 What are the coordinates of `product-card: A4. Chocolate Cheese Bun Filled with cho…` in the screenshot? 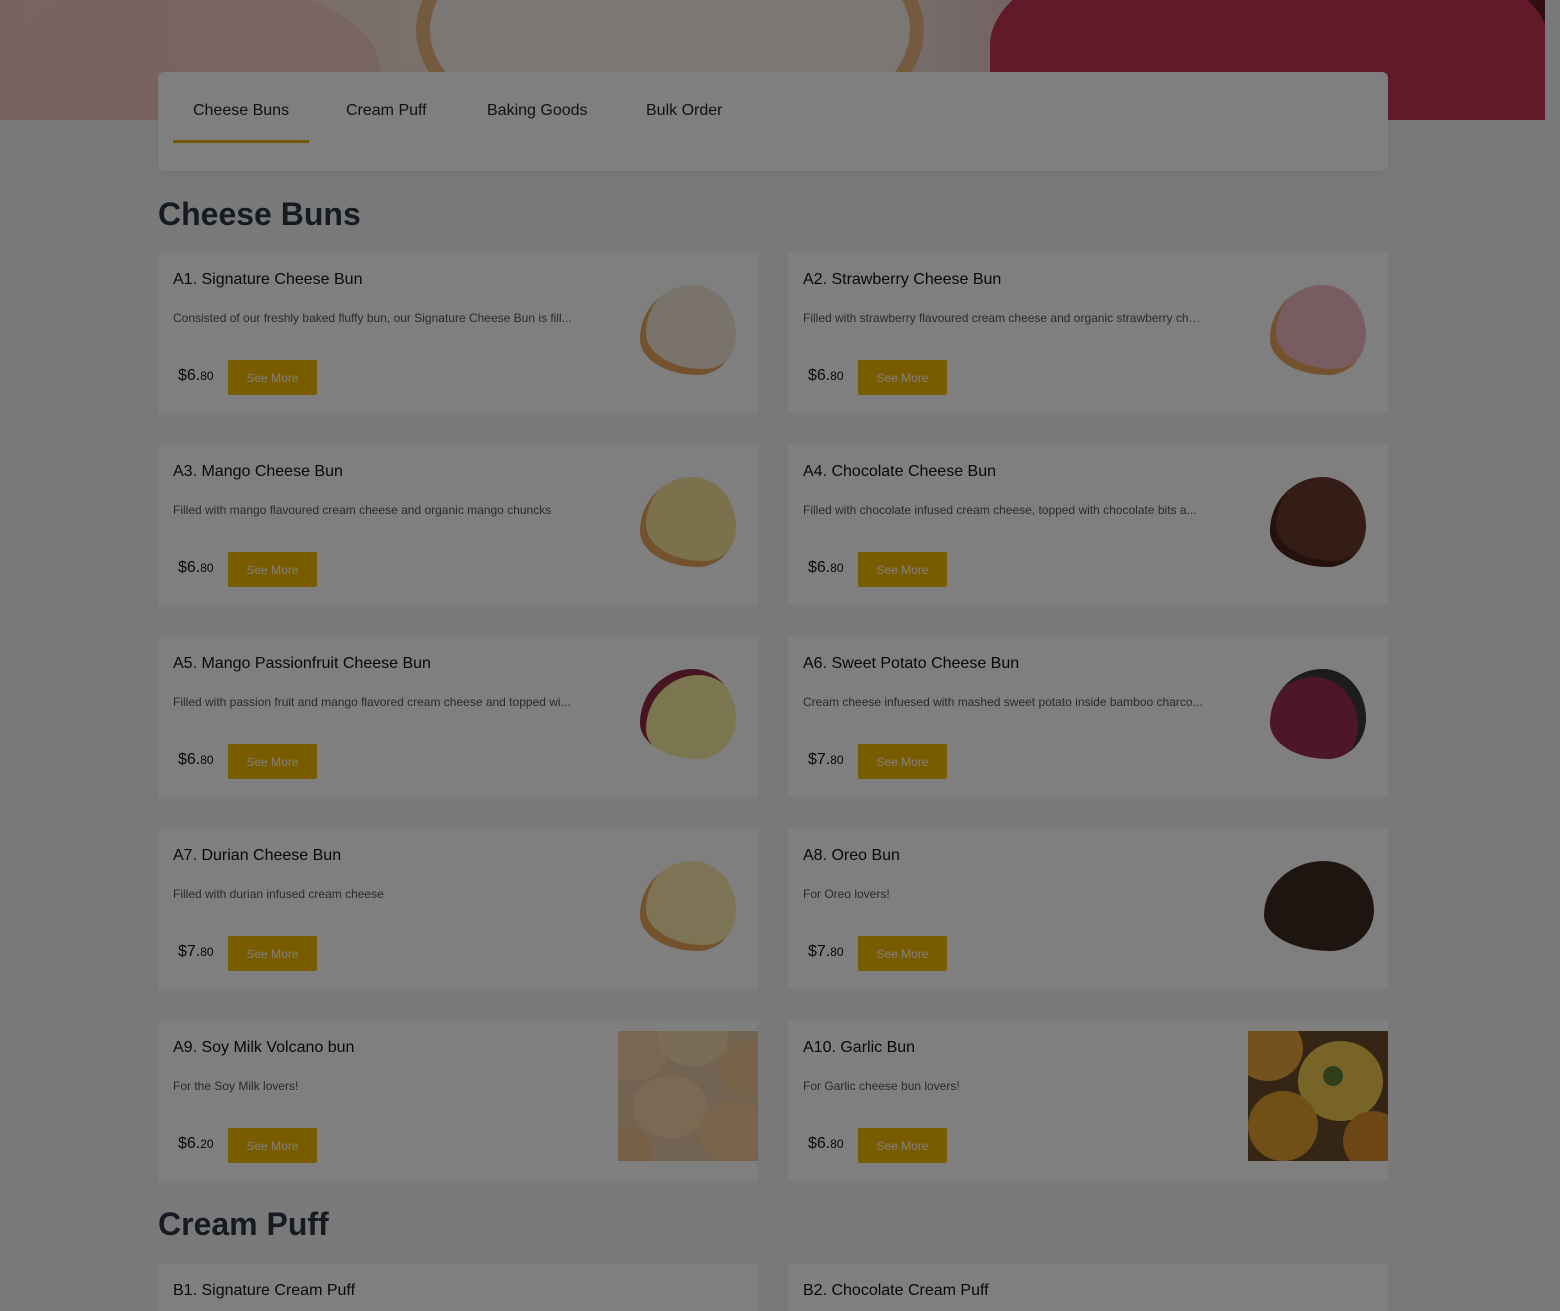 It's located at (1088, 525).